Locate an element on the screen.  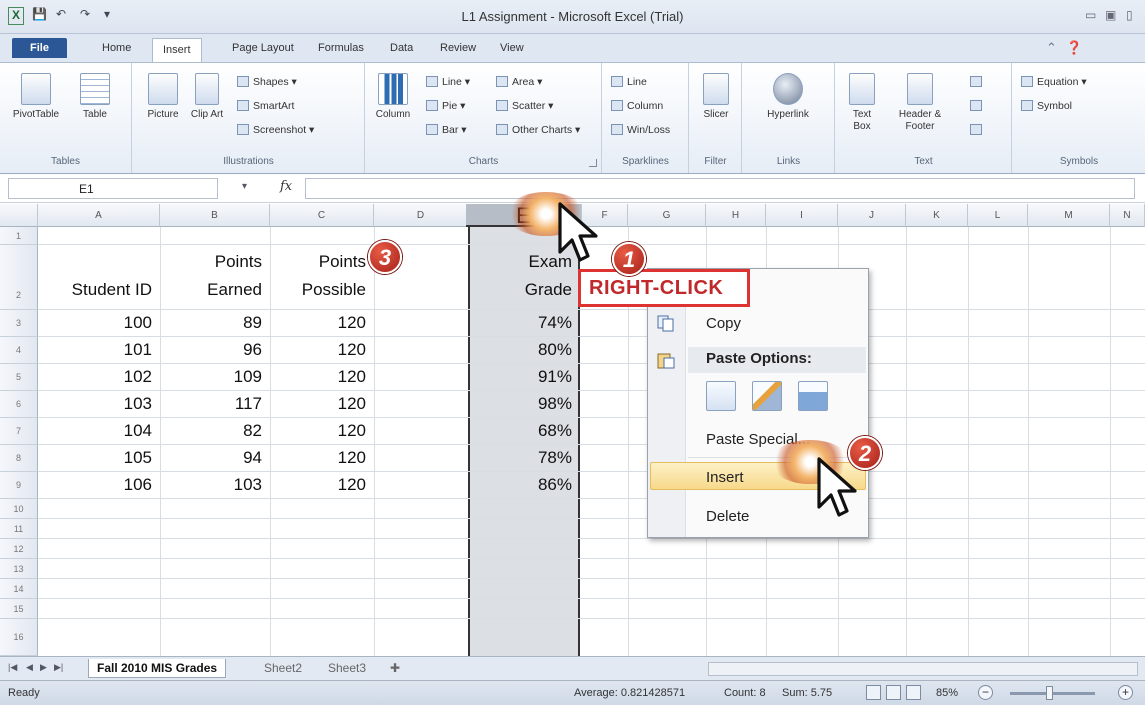
tab-home: Home is located at coordinates (116, 51).